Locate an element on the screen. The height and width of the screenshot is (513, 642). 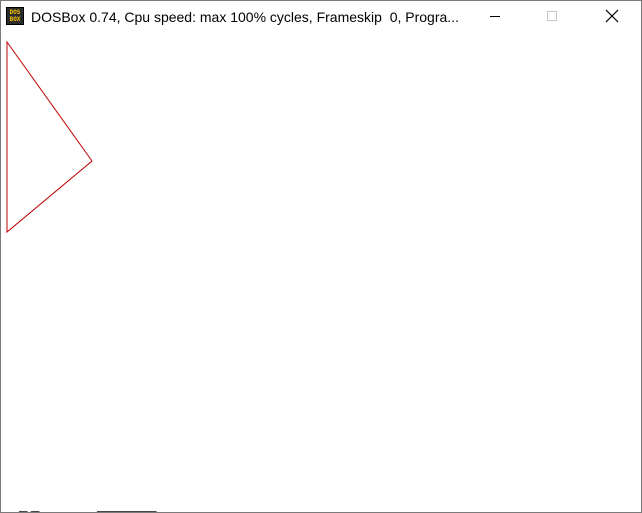
maximize-button is located at coordinates (552, 16).